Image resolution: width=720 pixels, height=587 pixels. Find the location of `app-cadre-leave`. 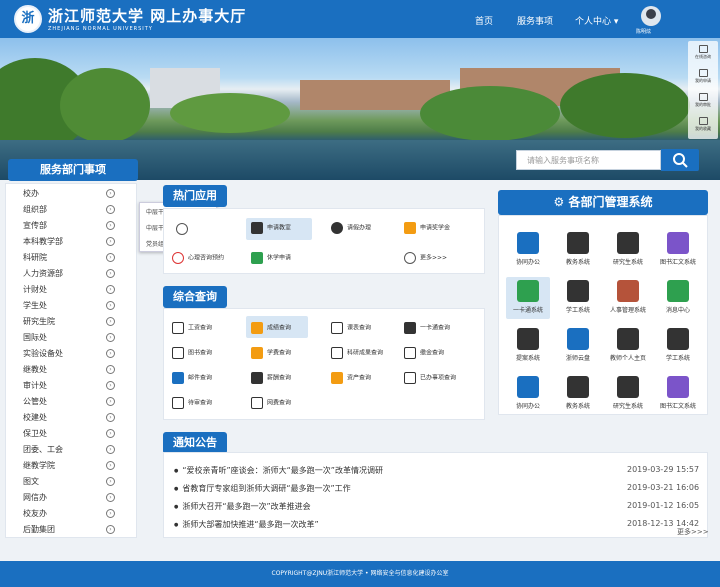

app-cadre-leave is located at coordinates (184, 229).